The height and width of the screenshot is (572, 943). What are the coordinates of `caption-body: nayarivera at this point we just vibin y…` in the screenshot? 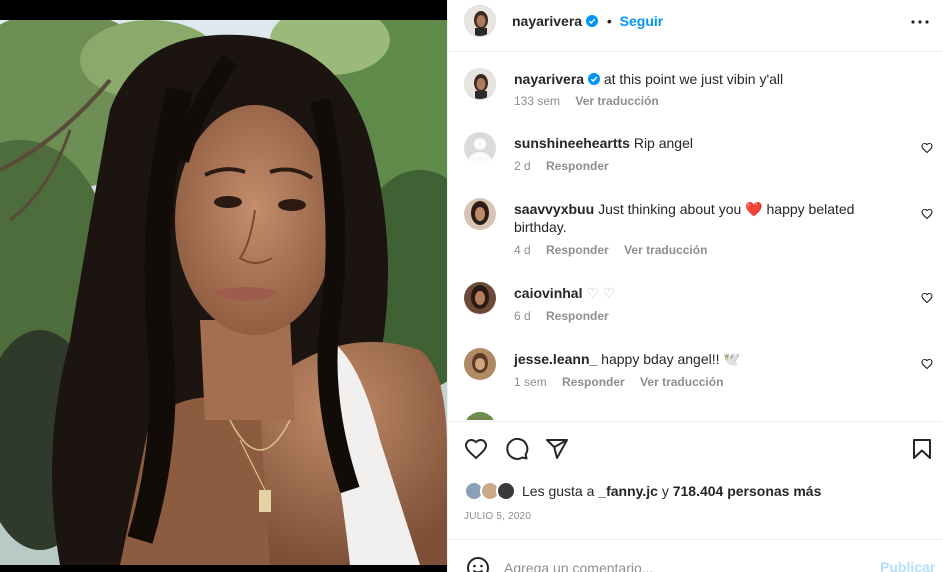 It's located at (699, 79).